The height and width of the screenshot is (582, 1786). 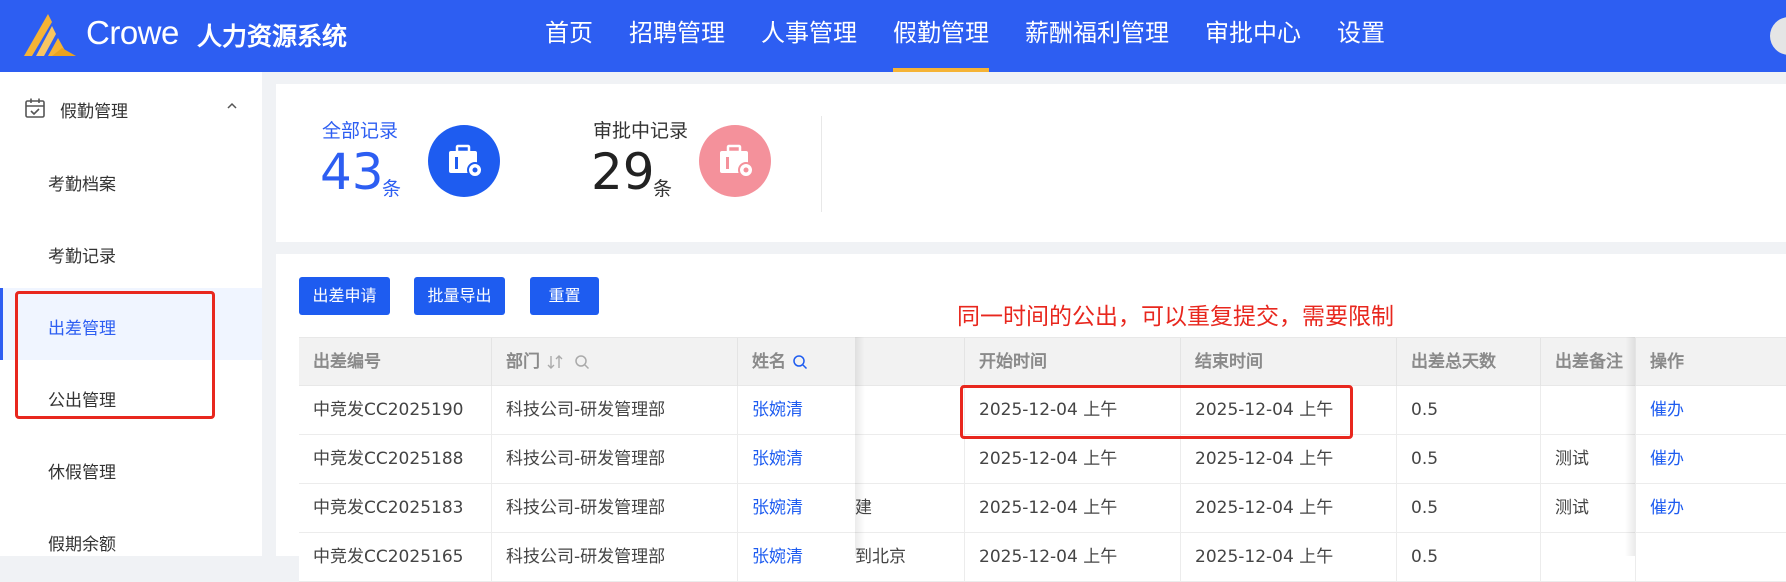 I want to click on col-label: 操作, so click(x=1667, y=362).